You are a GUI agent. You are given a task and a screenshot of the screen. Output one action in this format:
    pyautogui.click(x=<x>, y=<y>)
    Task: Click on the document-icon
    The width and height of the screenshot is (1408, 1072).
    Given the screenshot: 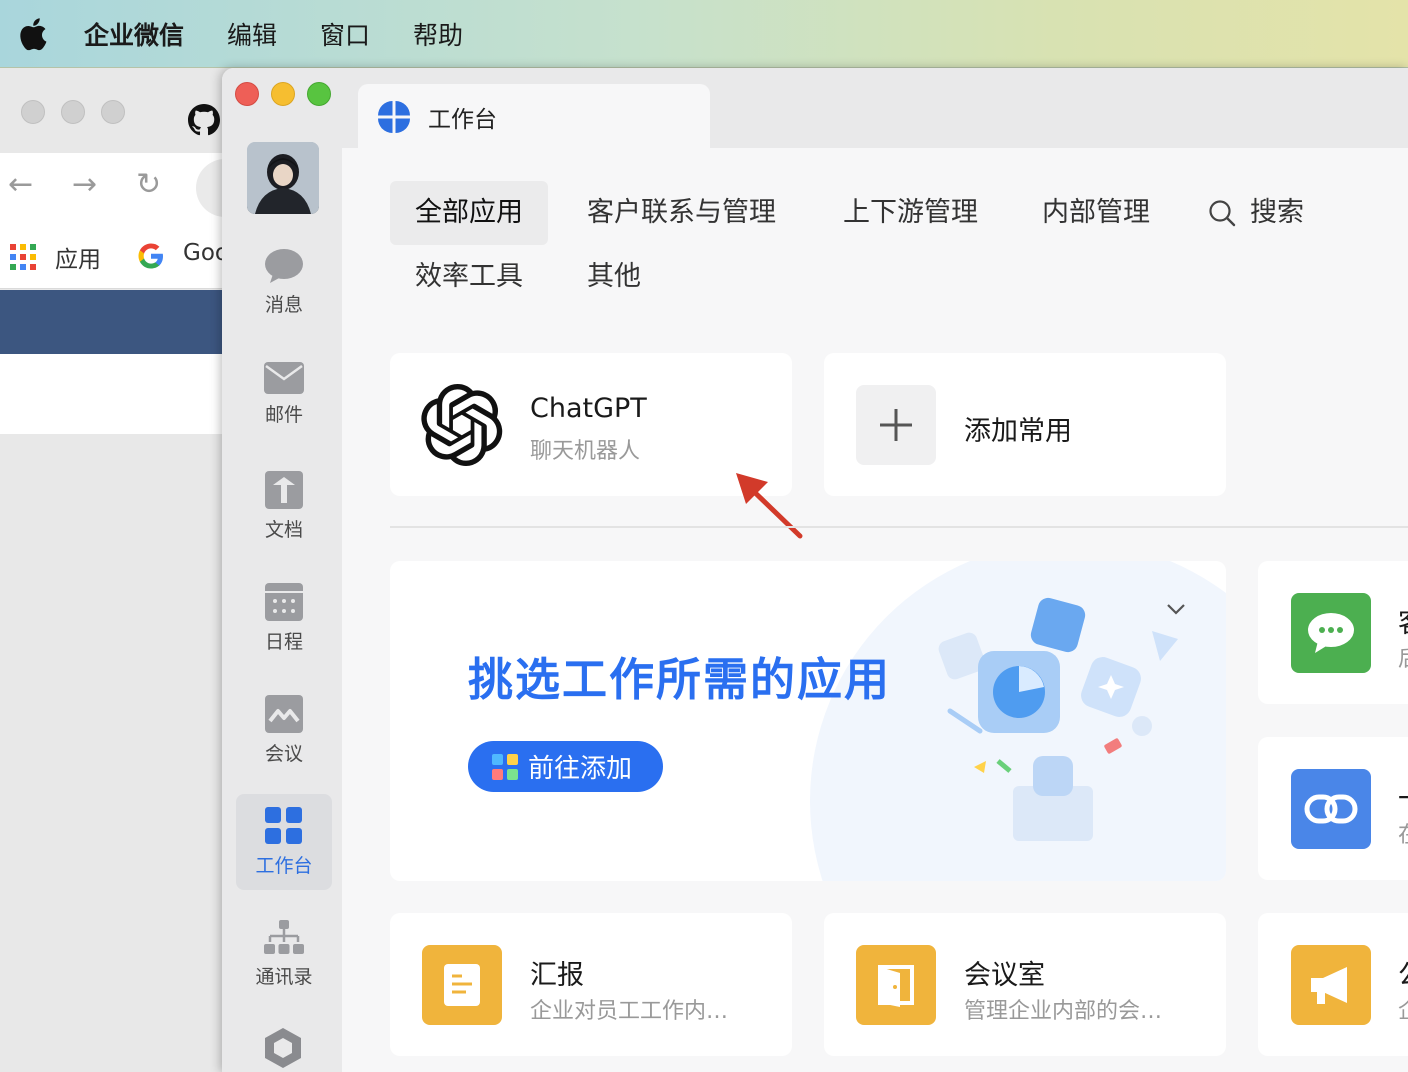 What is the action you would take?
    pyautogui.click(x=284, y=489)
    